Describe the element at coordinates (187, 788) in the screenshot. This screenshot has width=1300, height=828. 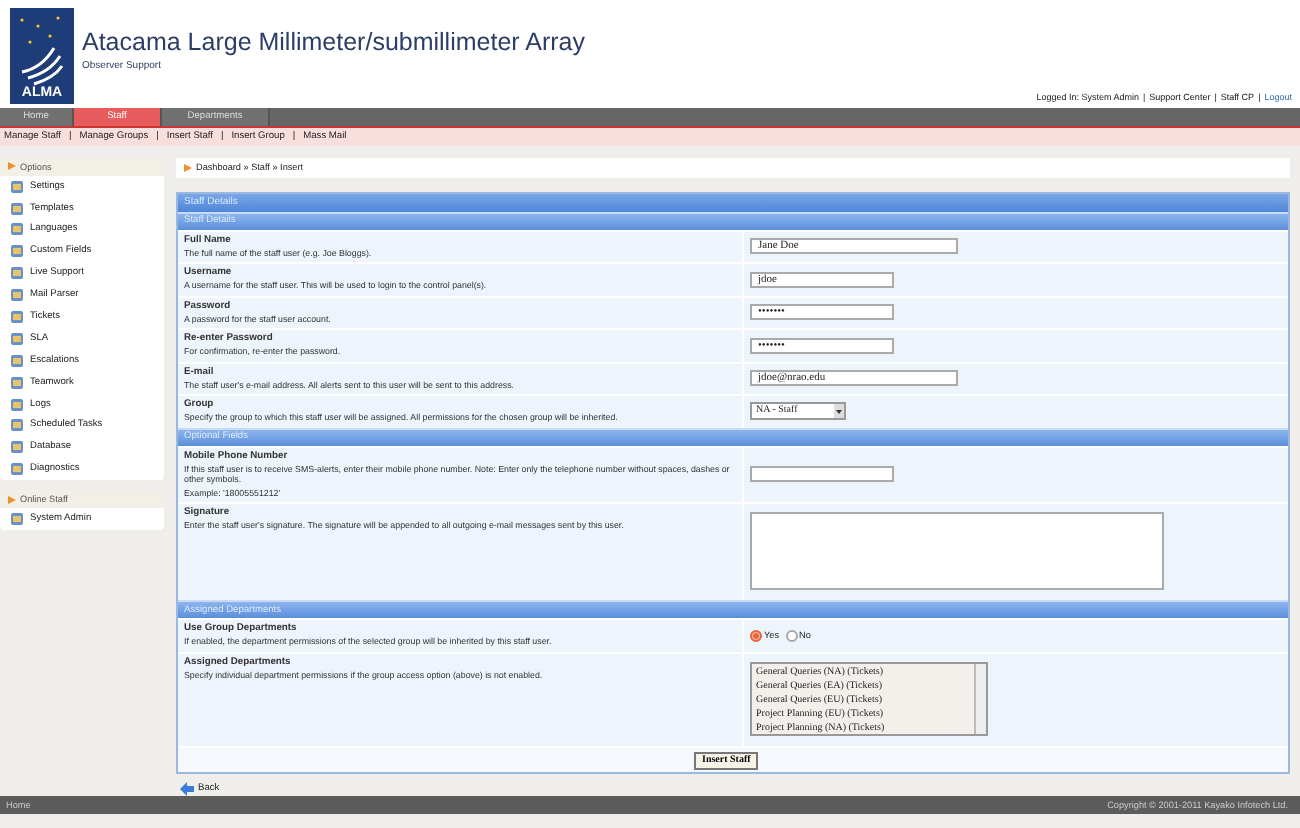
I see `back-arrow-icon` at that location.